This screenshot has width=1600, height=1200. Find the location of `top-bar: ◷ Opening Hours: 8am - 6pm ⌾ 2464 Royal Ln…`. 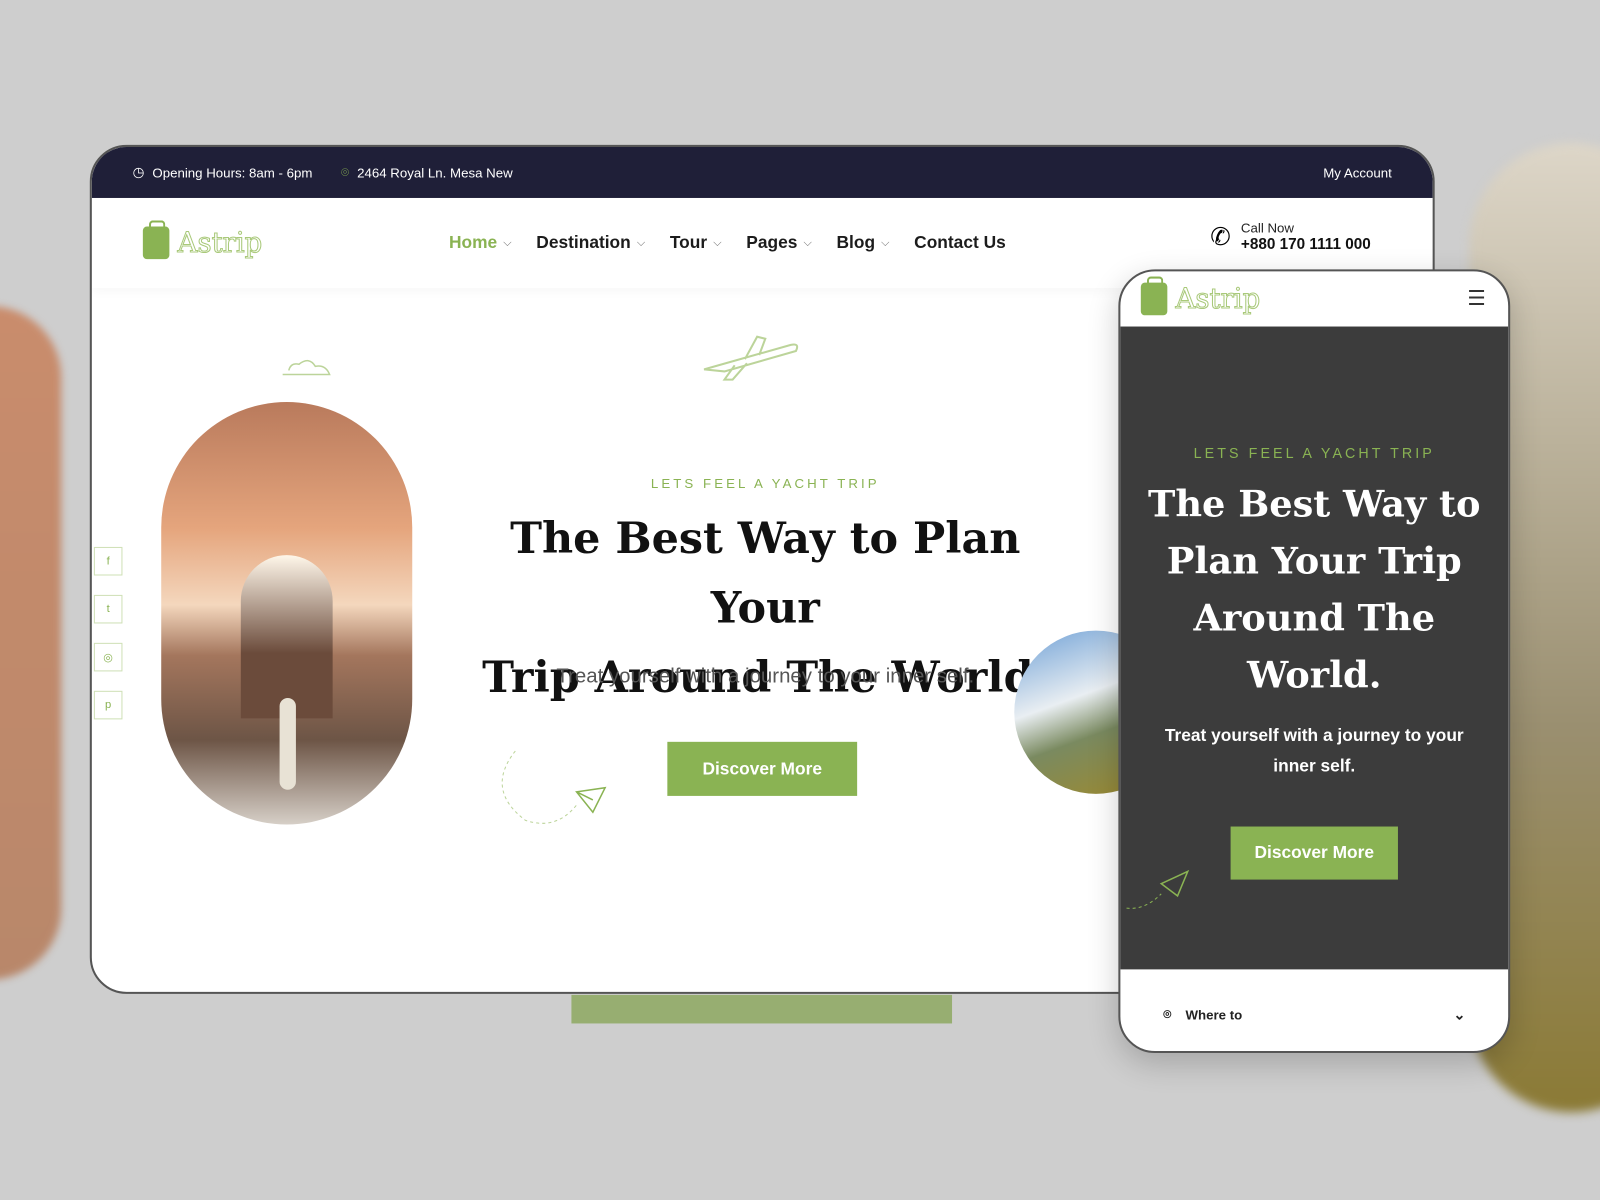

top-bar: ◷ Opening Hours: 8am - 6pm ⌾ 2464 Royal Ln… is located at coordinates (762, 172).